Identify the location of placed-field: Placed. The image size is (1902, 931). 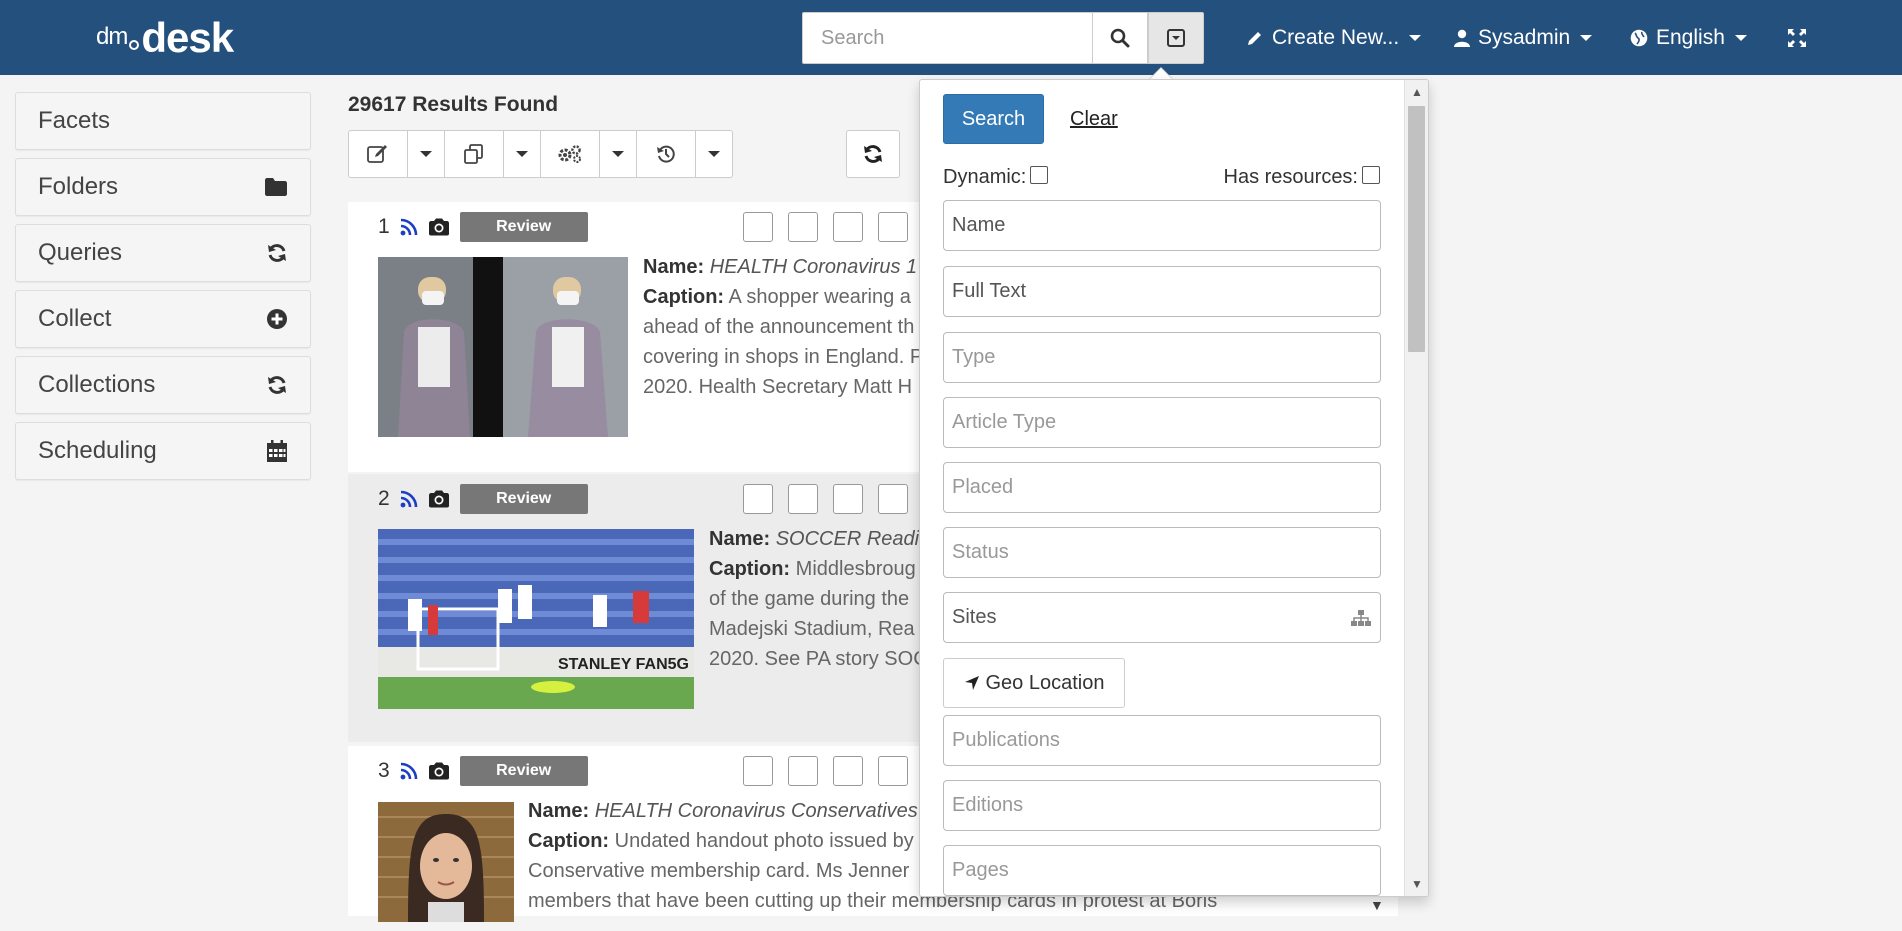
(1162, 487).